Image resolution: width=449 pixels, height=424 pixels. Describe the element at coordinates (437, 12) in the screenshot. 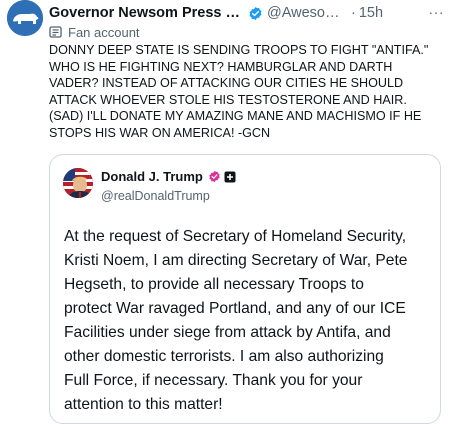

I see `more-options-icon: ···` at that location.